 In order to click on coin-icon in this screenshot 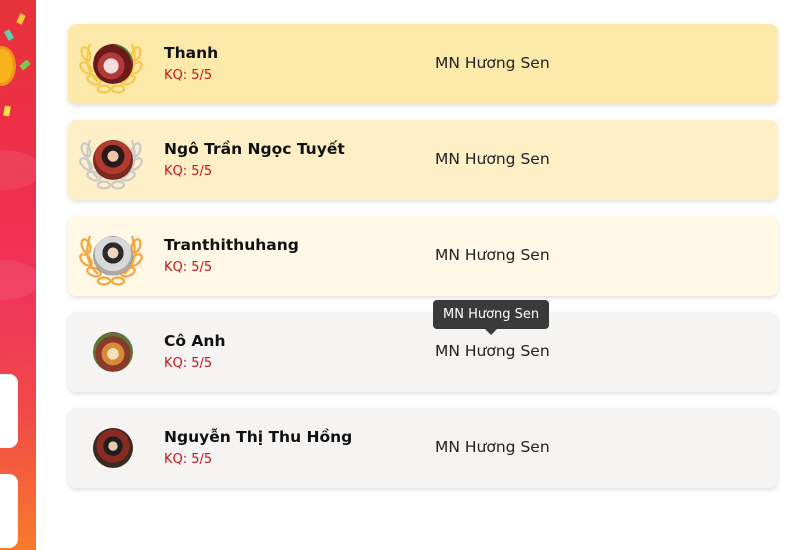, I will do `click(8, 66)`.